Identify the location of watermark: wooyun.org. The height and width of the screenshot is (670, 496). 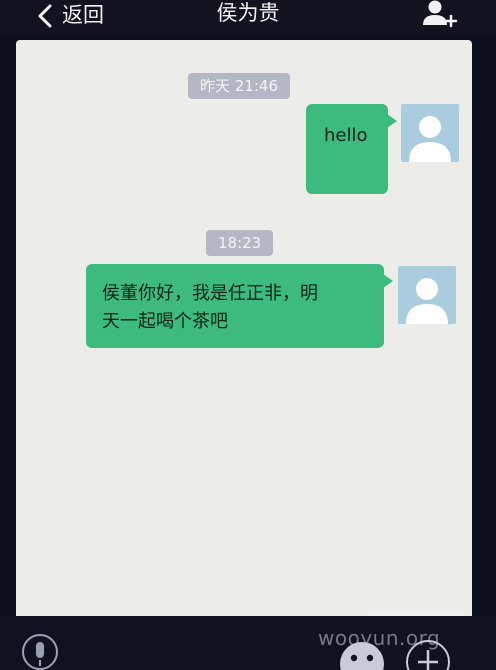
(379, 638).